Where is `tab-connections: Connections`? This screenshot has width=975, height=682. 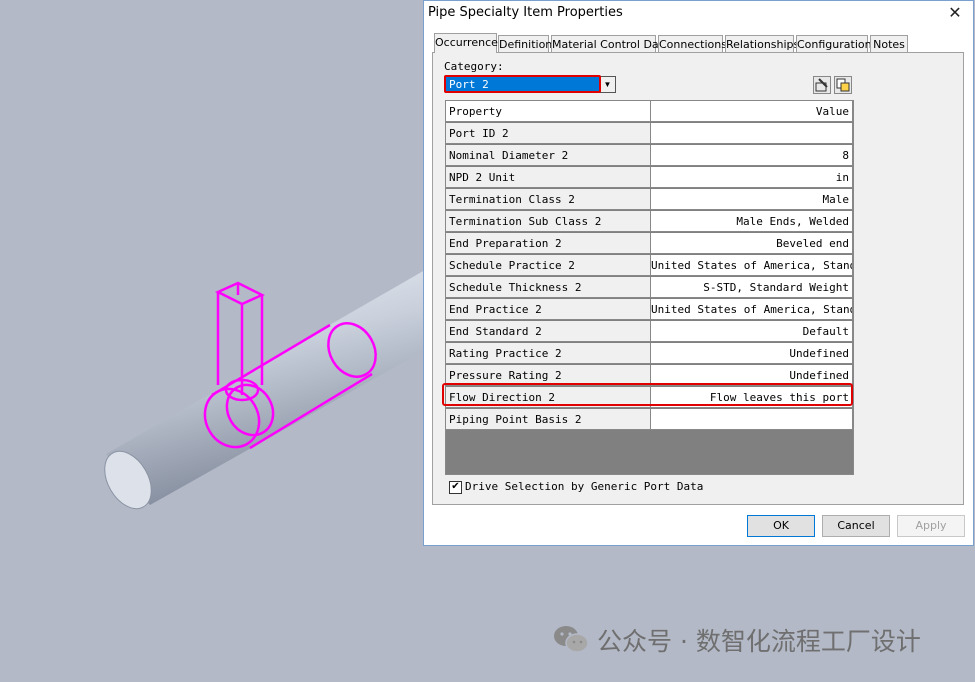
tab-connections: Connections is located at coordinates (692, 43).